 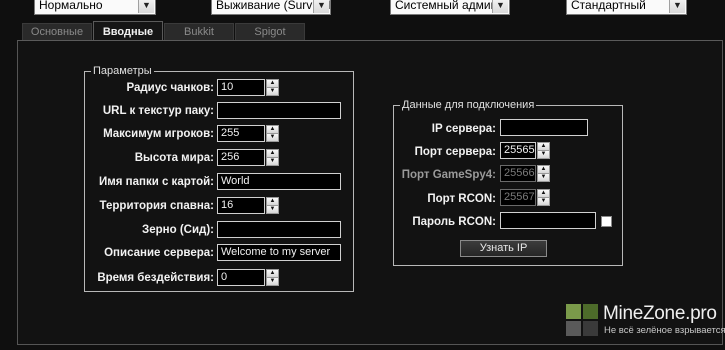 What do you see at coordinates (446, 6) in the screenshot?
I see `op-level-value: Системный админ` at bounding box center [446, 6].